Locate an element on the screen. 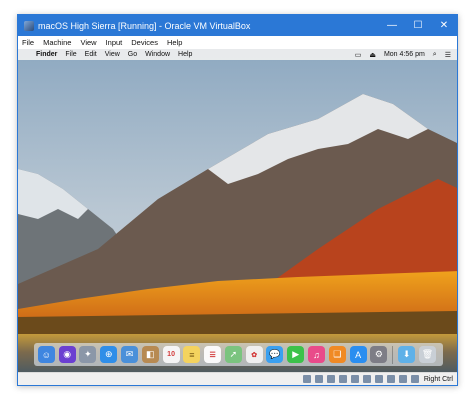 This screenshot has width=474, height=401. network-icon is located at coordinates (342, 379).